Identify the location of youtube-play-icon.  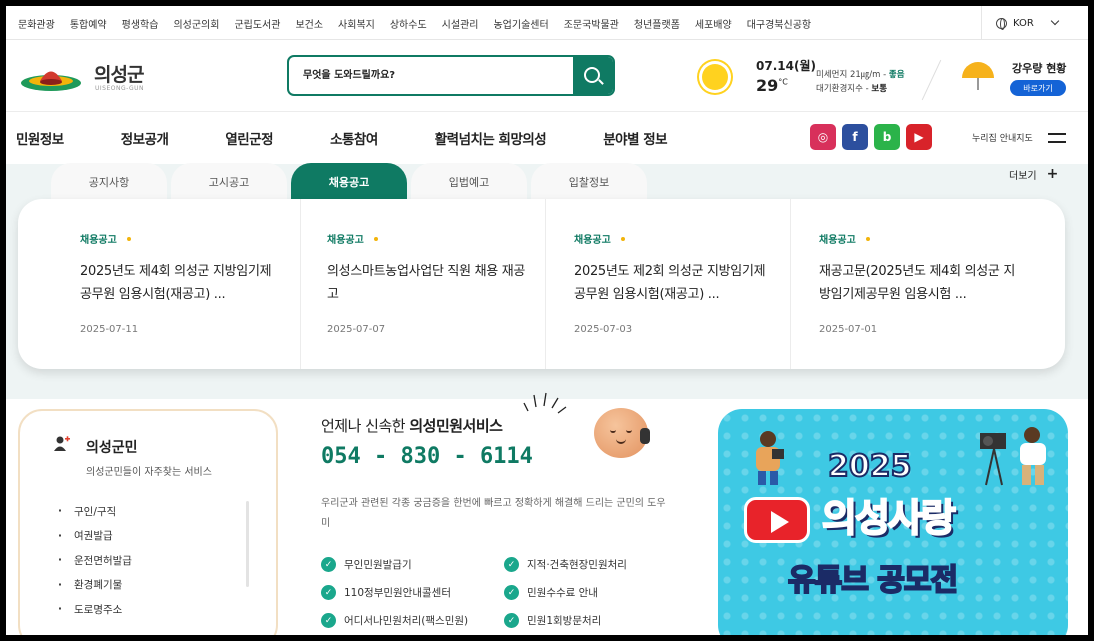
(777, 520).